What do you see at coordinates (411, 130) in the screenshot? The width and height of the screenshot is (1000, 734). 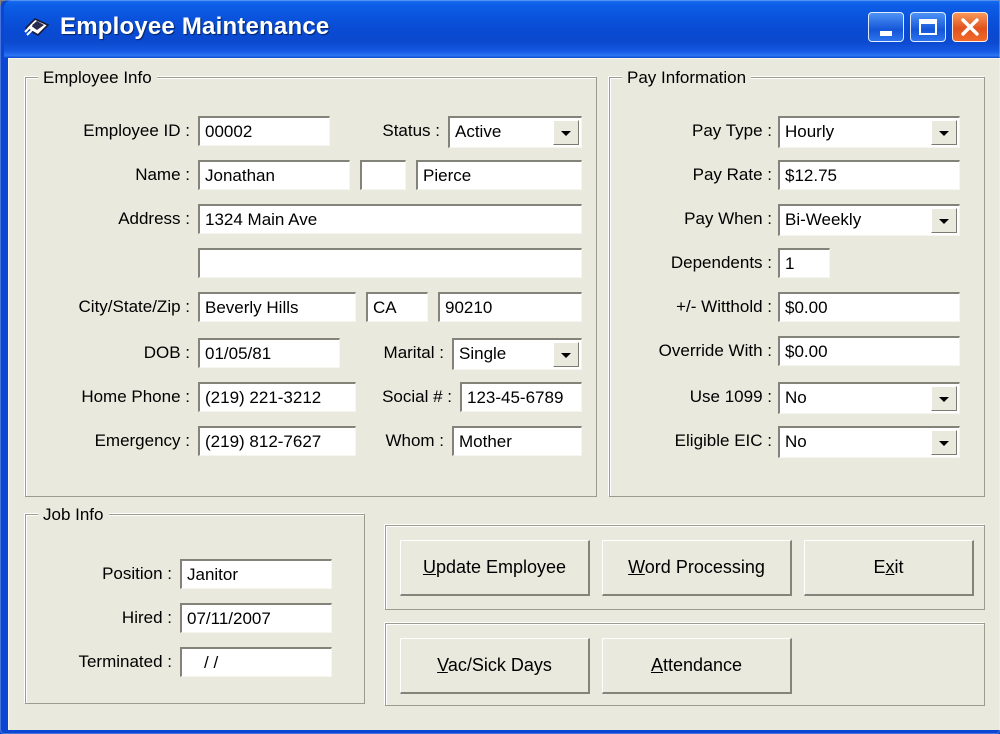 I see `label-status: Status :` at bounding box center [411, 130].